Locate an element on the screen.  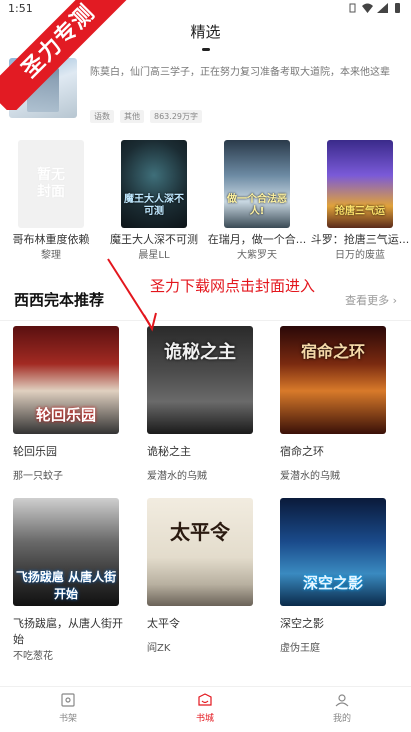
annotation-text: 圣力下载网点击封面进入 is located at coordinates (233, 286).